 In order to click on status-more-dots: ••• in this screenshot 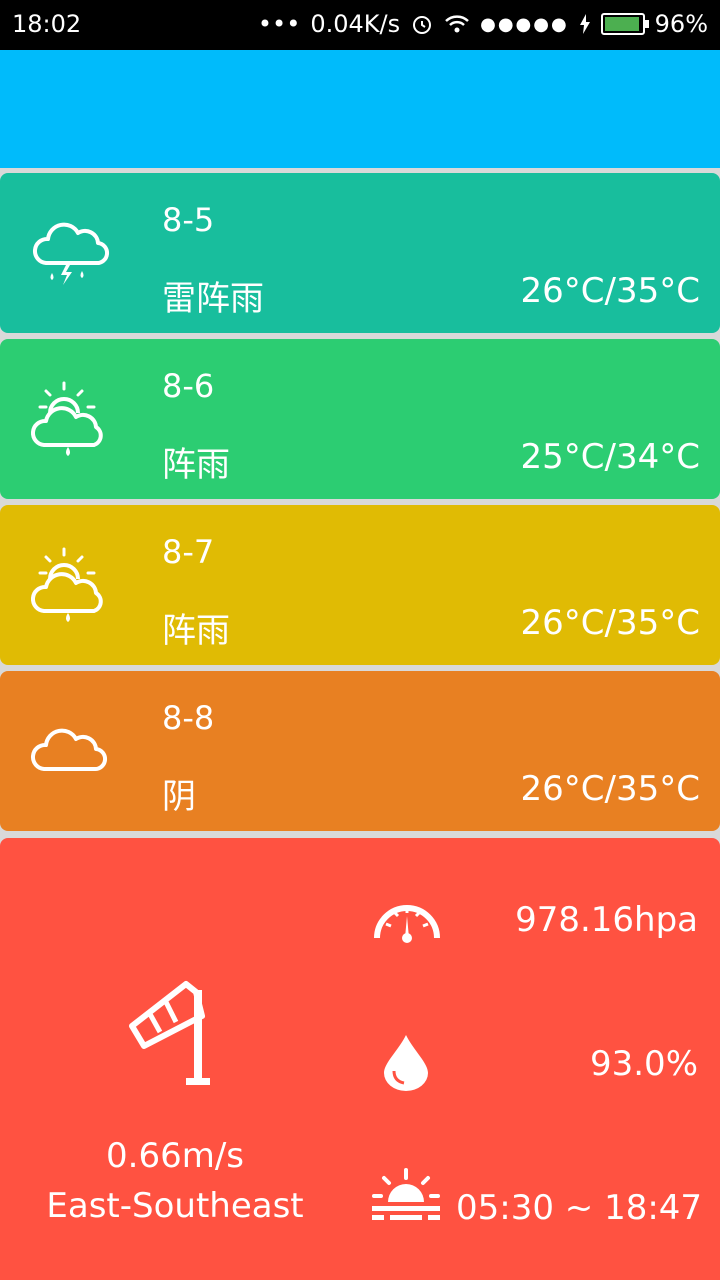, I will do `click(279, 24)`.